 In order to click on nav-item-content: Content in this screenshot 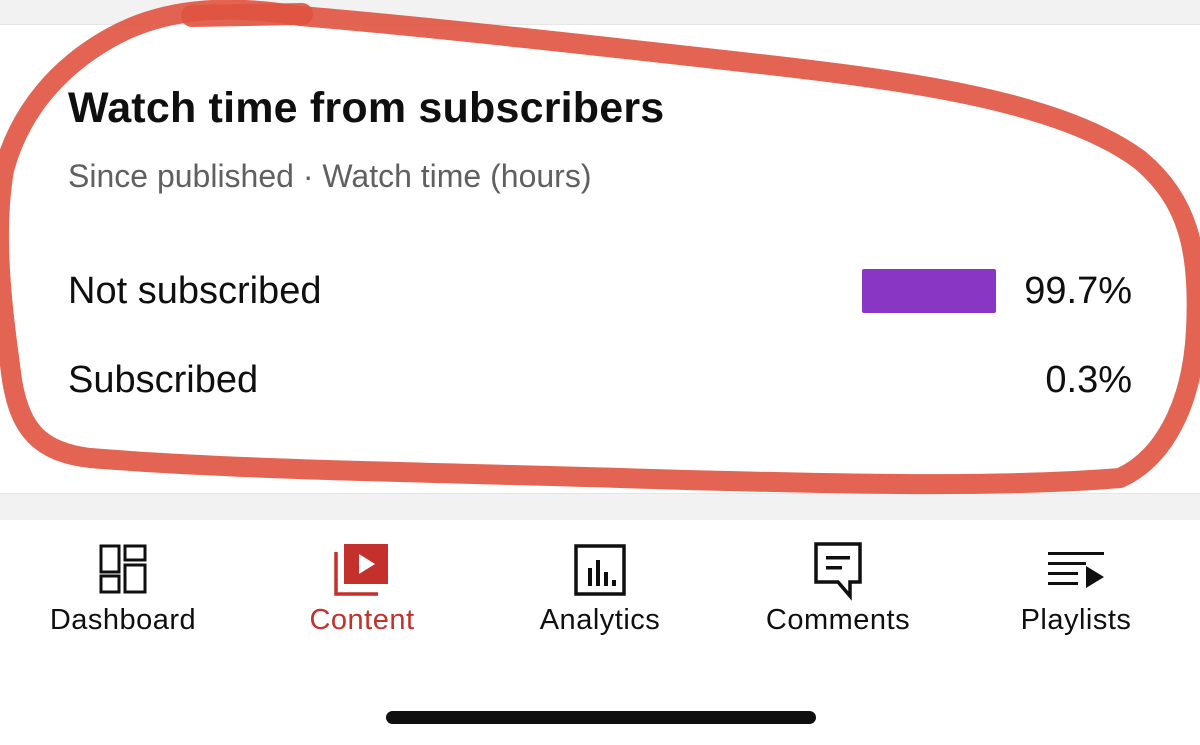, I will do `click(362, 599)`.